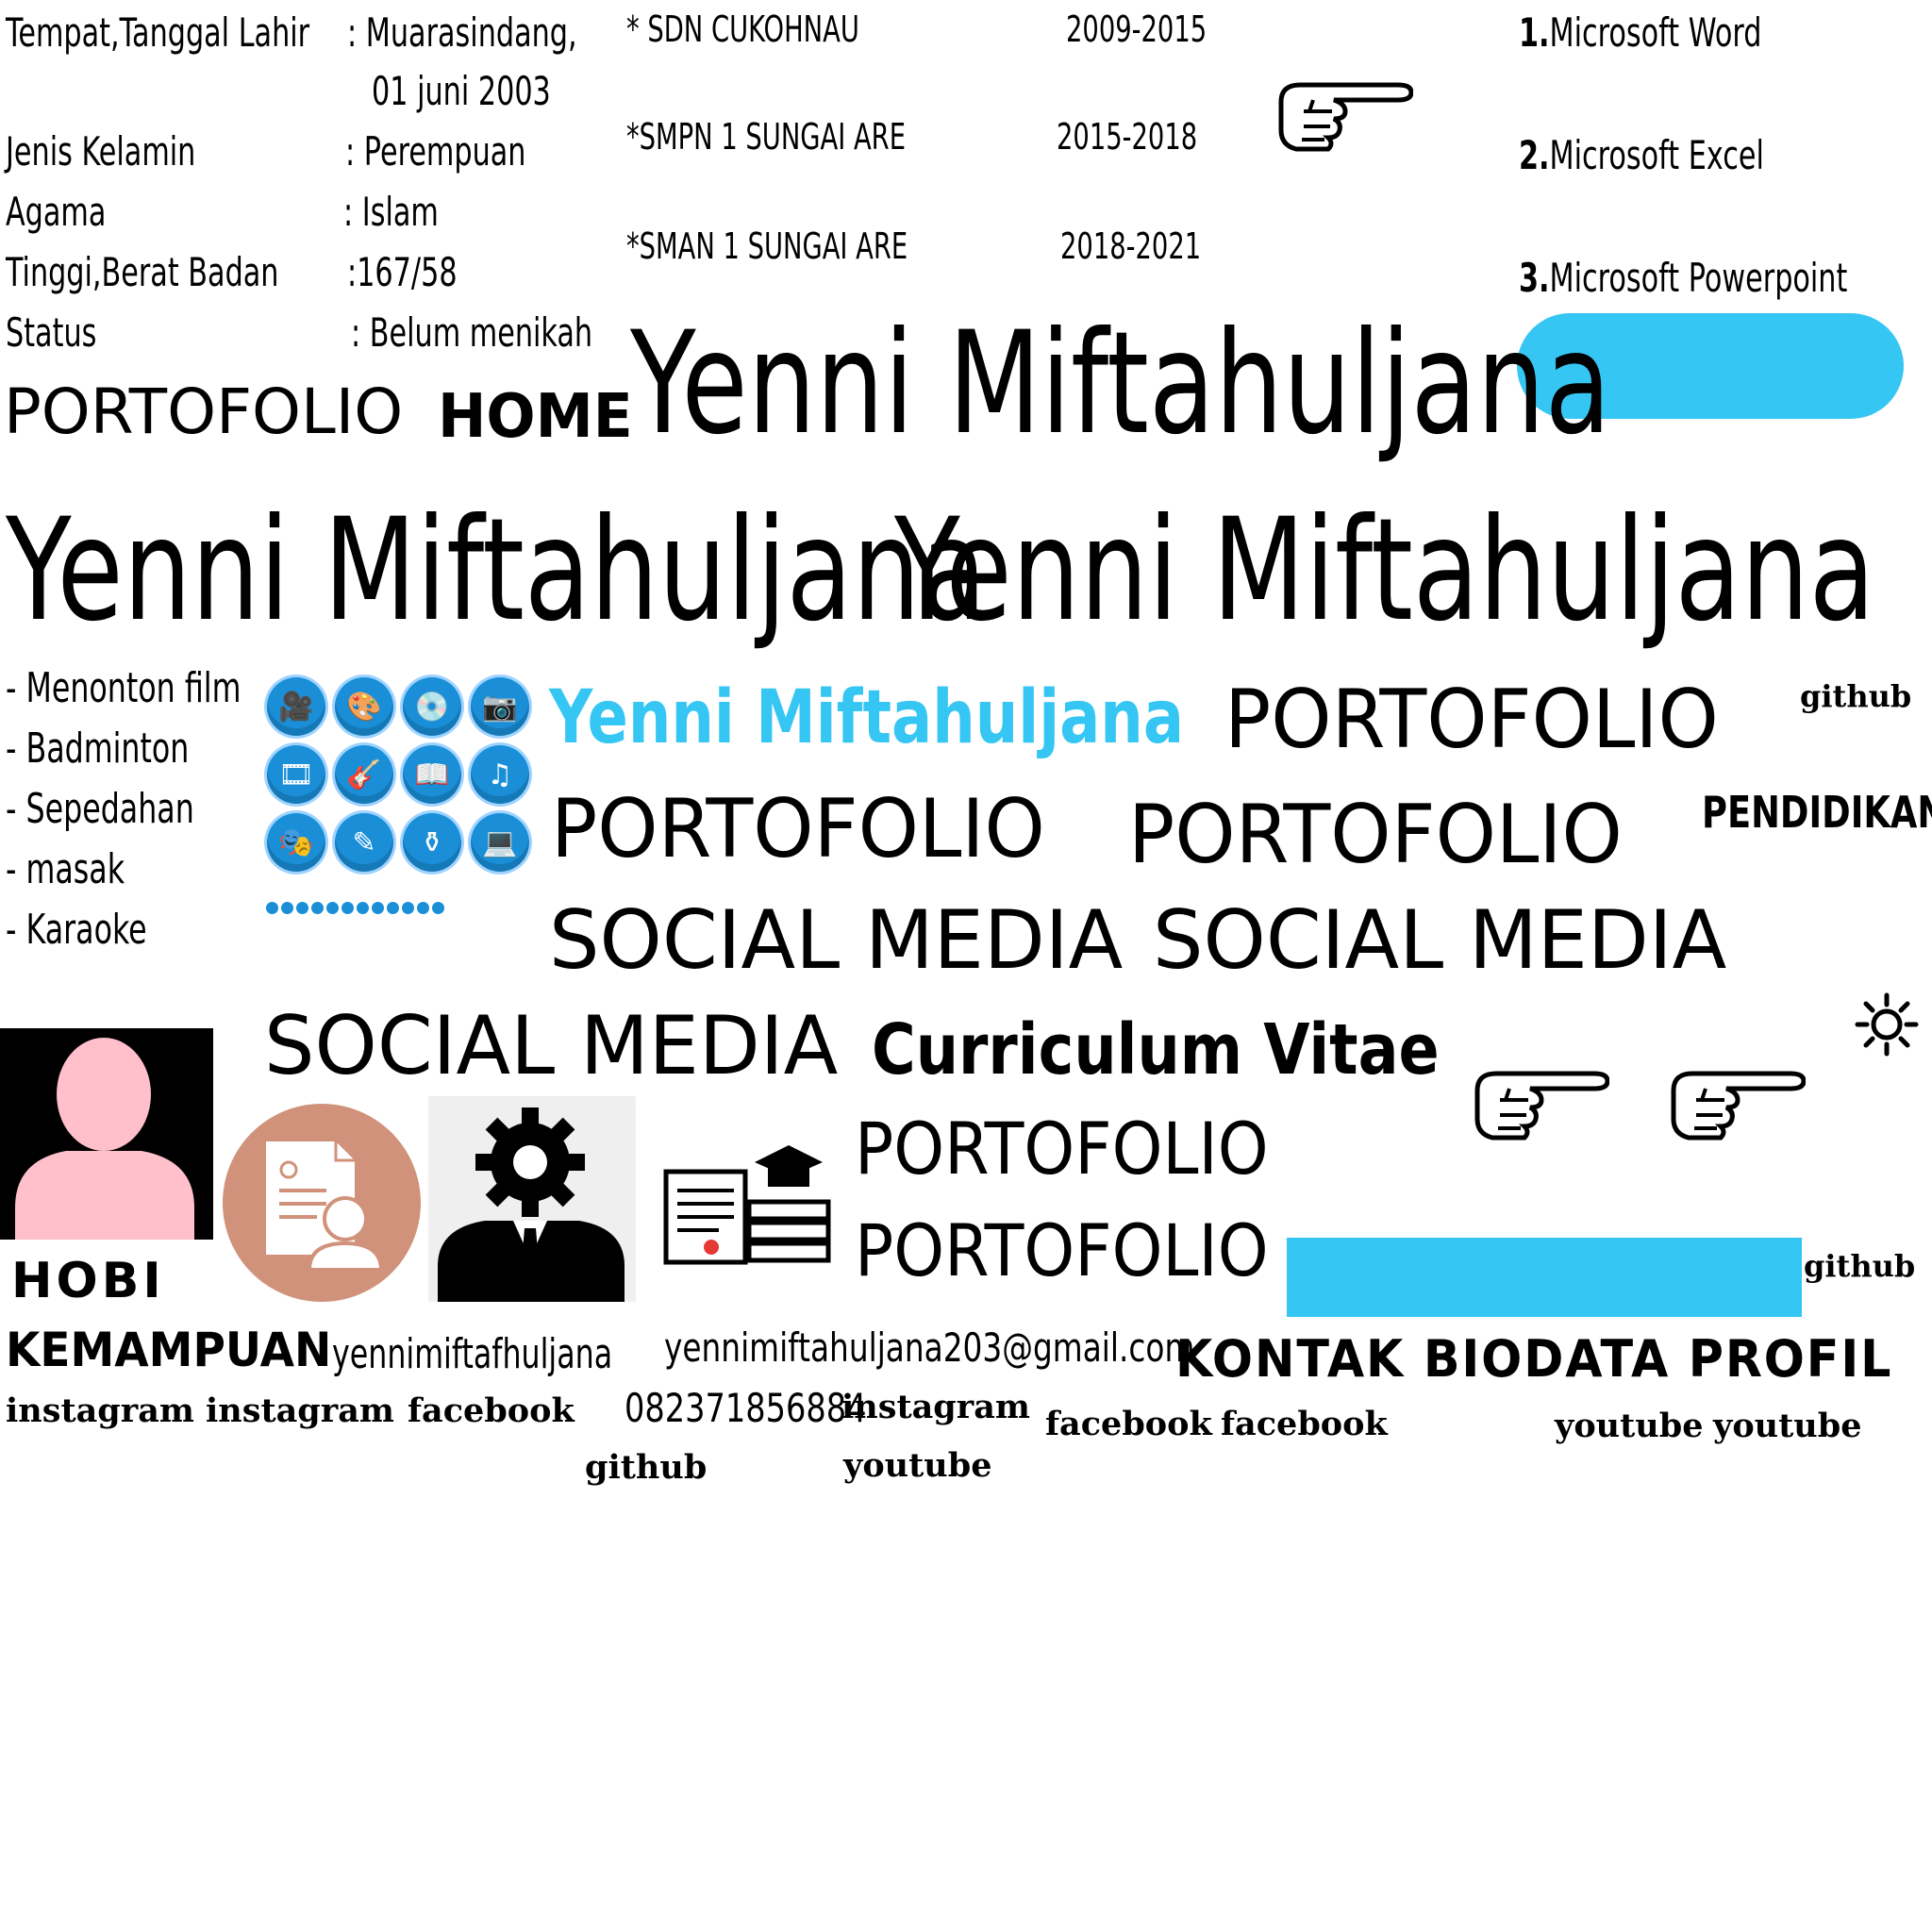  What do you see at coordinates (500, 707) in the screenshot?
I see `photo-icon: 📷` at bounding box center [500, 707].